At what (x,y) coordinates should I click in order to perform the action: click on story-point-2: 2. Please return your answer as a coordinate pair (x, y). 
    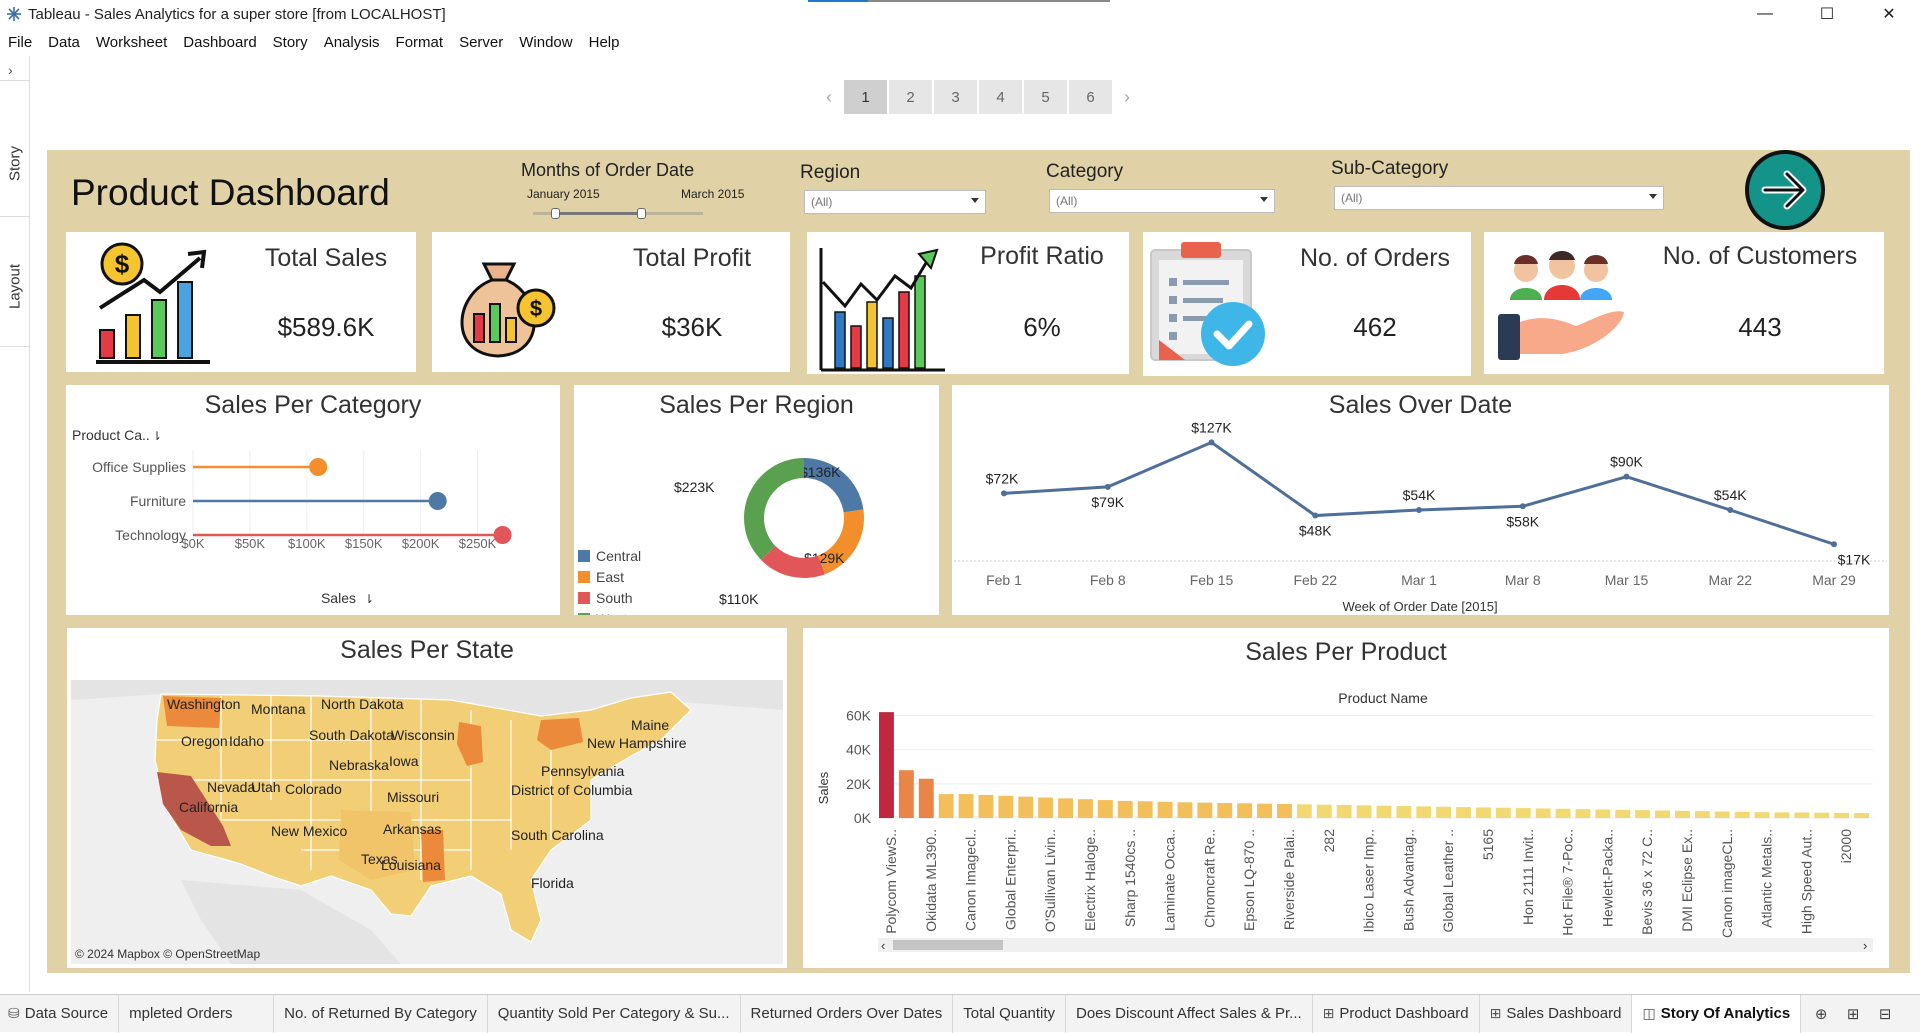
    Looking at the image, I should click on (910, 97).